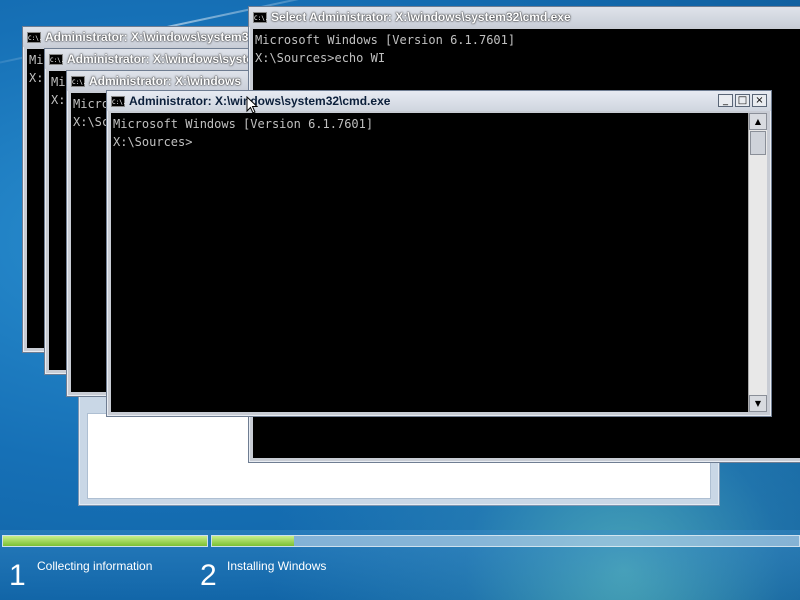  Describe the element at coordinates (153, 142) in the screenshot. I see `console-line: X:\Sources>` at that location.